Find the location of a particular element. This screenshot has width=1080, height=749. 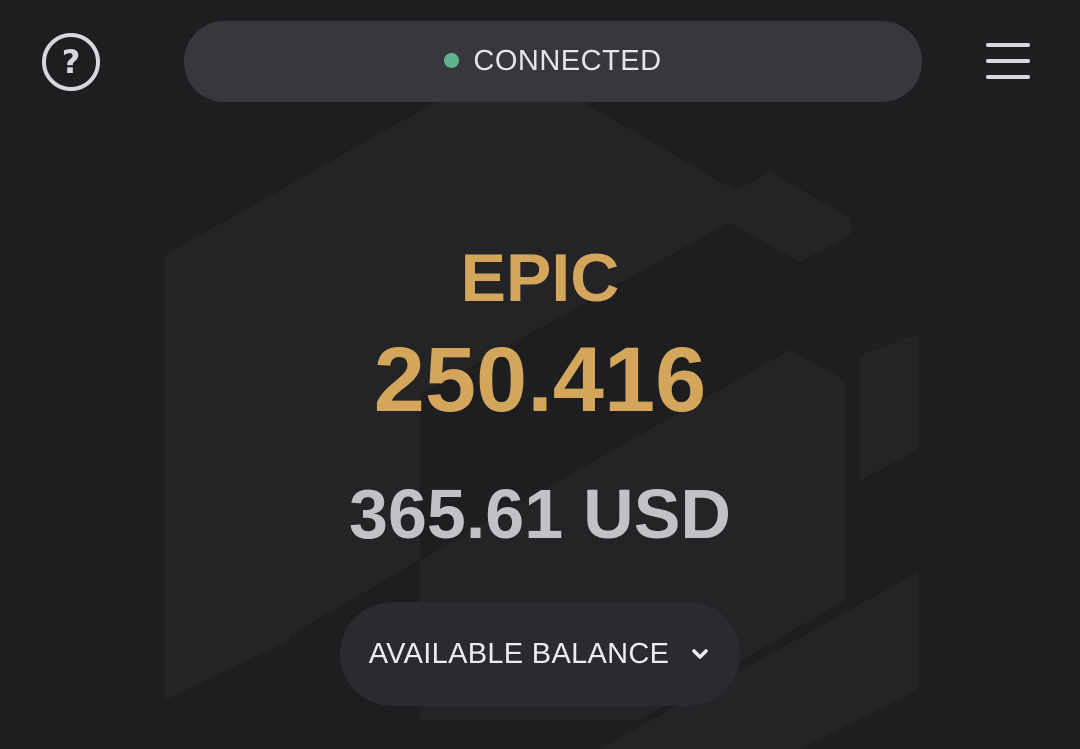

connection-status-pill: CONNECTED is located at coordinates (553, 61).